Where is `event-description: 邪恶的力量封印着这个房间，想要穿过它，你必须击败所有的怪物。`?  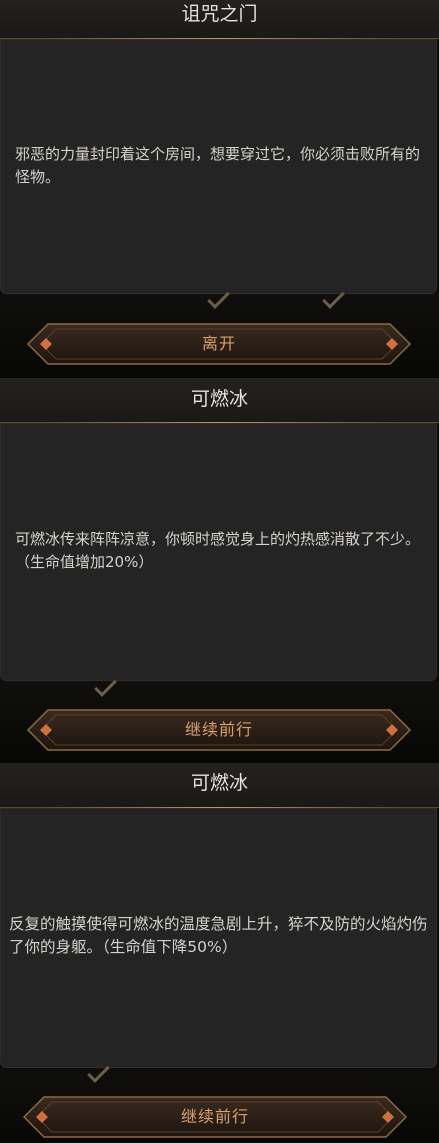 event-description: 邪恶的力量封印着这个房间，想要穿过它，你必须击败所有的怪物。 is located at coordinates (218, 165).